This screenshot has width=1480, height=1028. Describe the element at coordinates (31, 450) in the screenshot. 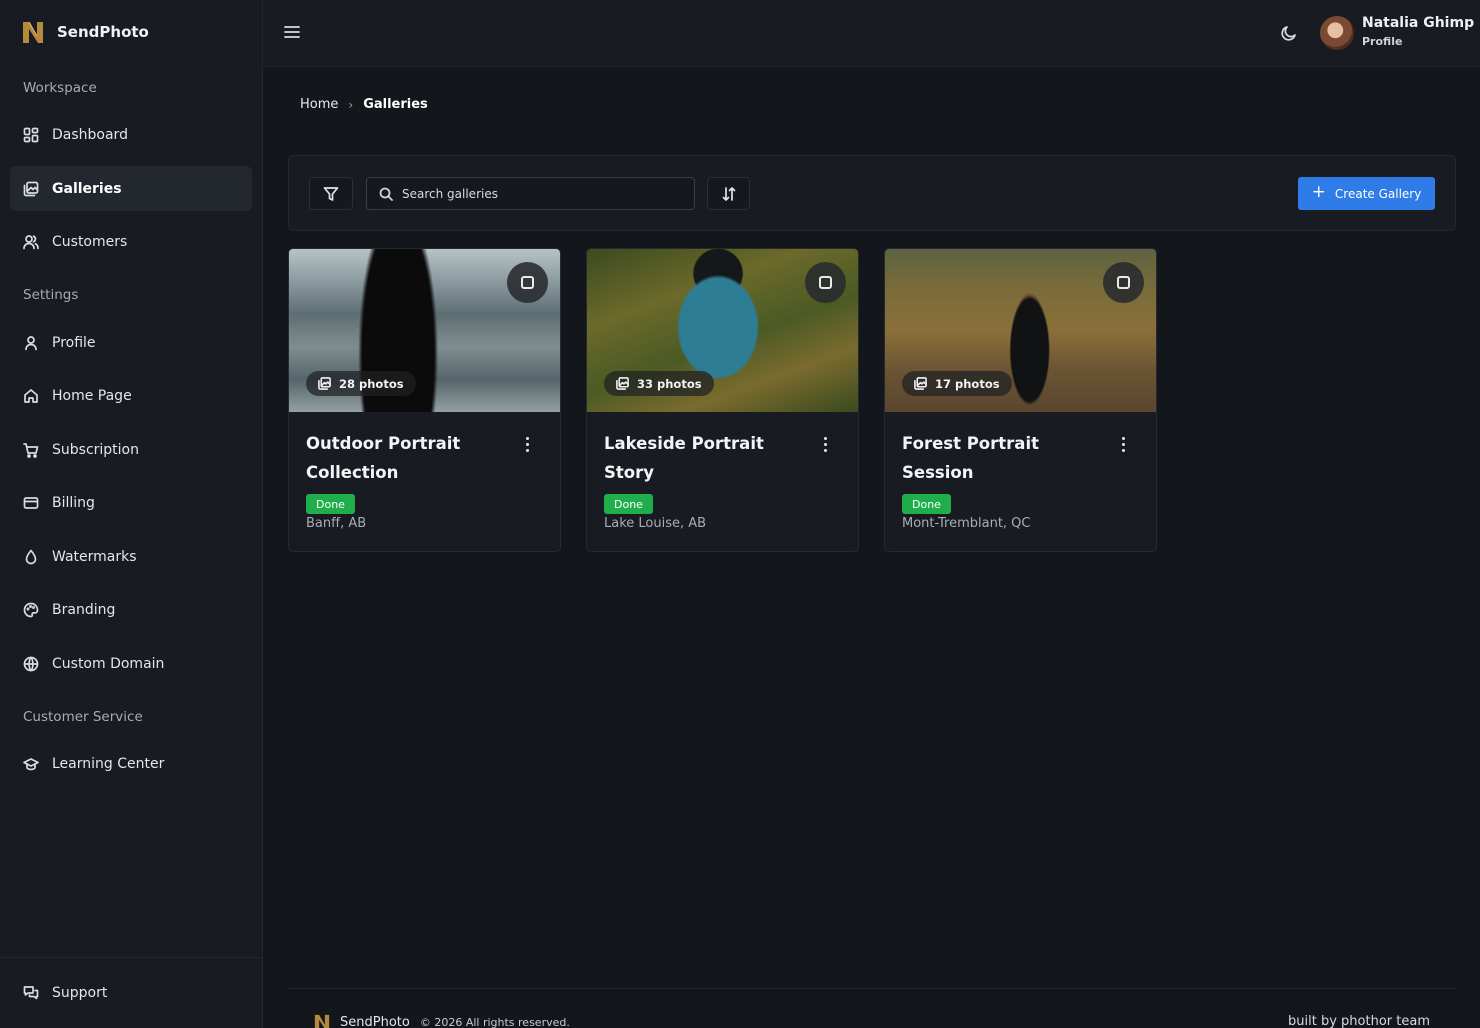

I see `cart-icon` at that location.